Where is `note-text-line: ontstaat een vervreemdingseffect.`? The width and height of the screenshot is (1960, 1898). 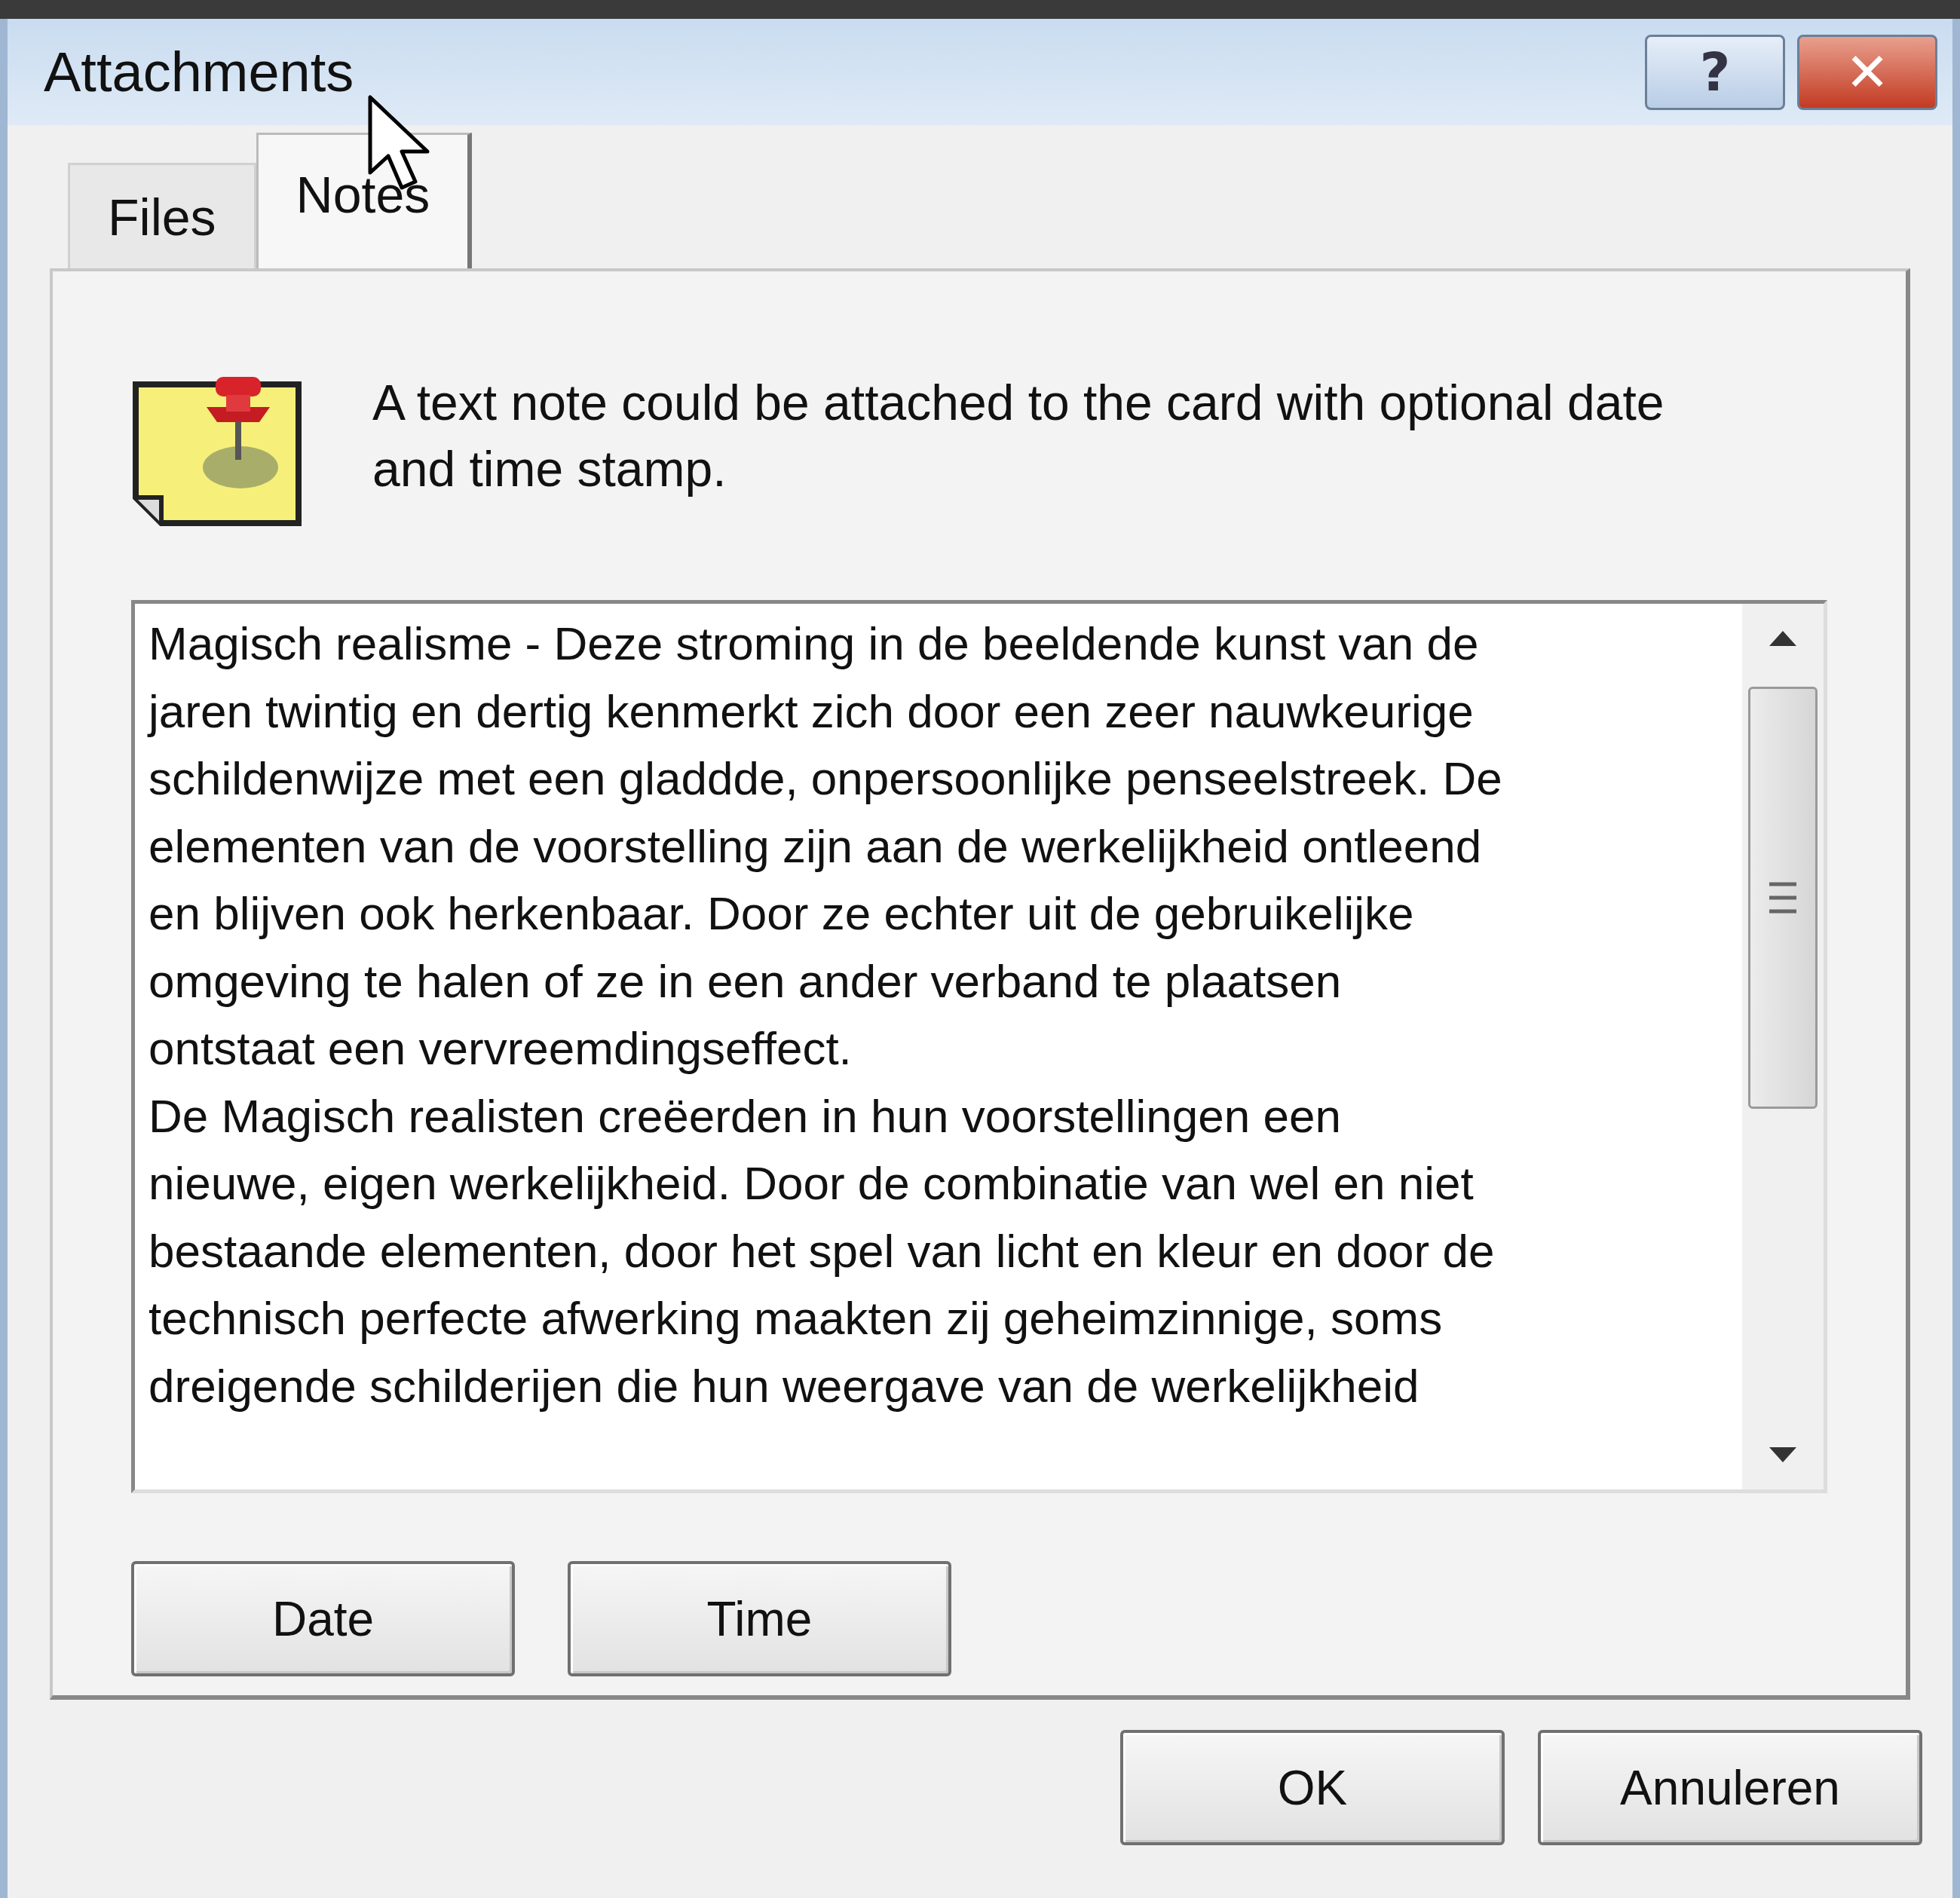
note-text-line: ontstaat een vervreemdingseffect. is located at coordinates (501, 1048).